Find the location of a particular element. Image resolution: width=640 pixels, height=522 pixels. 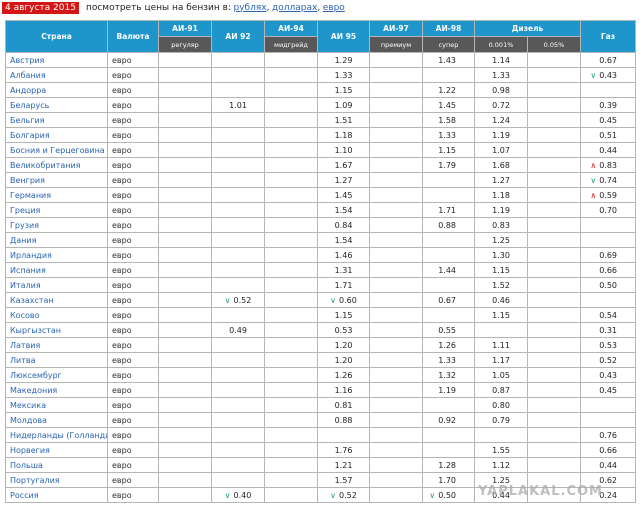

country-cell: Беларусь is located at coordinates (56, 105).